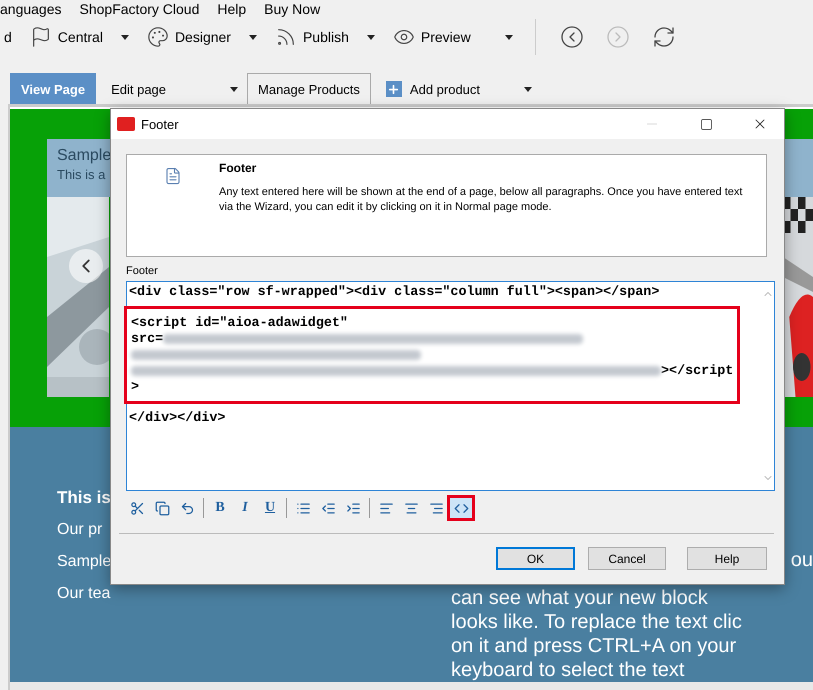 This screenshot has height=690, width=813. Describe the element at coordinates (270, 508) in the screenshot. I see `underline-button: U` at that location.